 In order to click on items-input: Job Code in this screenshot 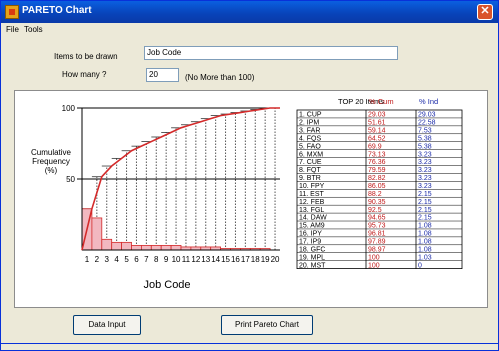, I will do `click(271, 53)`.